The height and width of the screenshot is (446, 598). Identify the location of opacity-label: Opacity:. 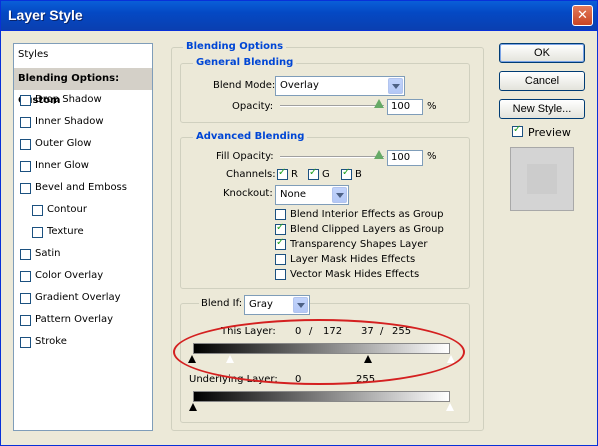
(253, 106).